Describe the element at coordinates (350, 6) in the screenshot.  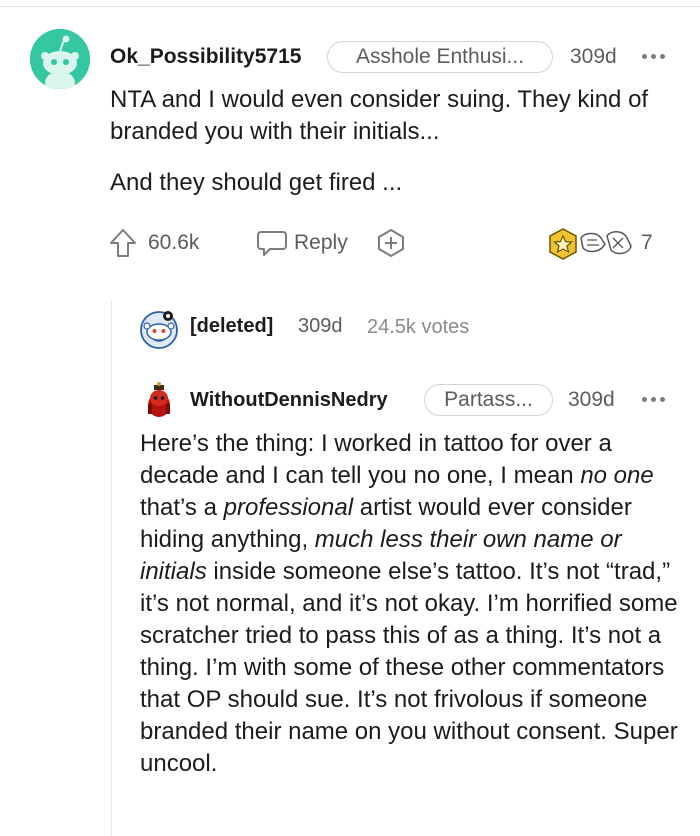
I see `top-divider` at that location.